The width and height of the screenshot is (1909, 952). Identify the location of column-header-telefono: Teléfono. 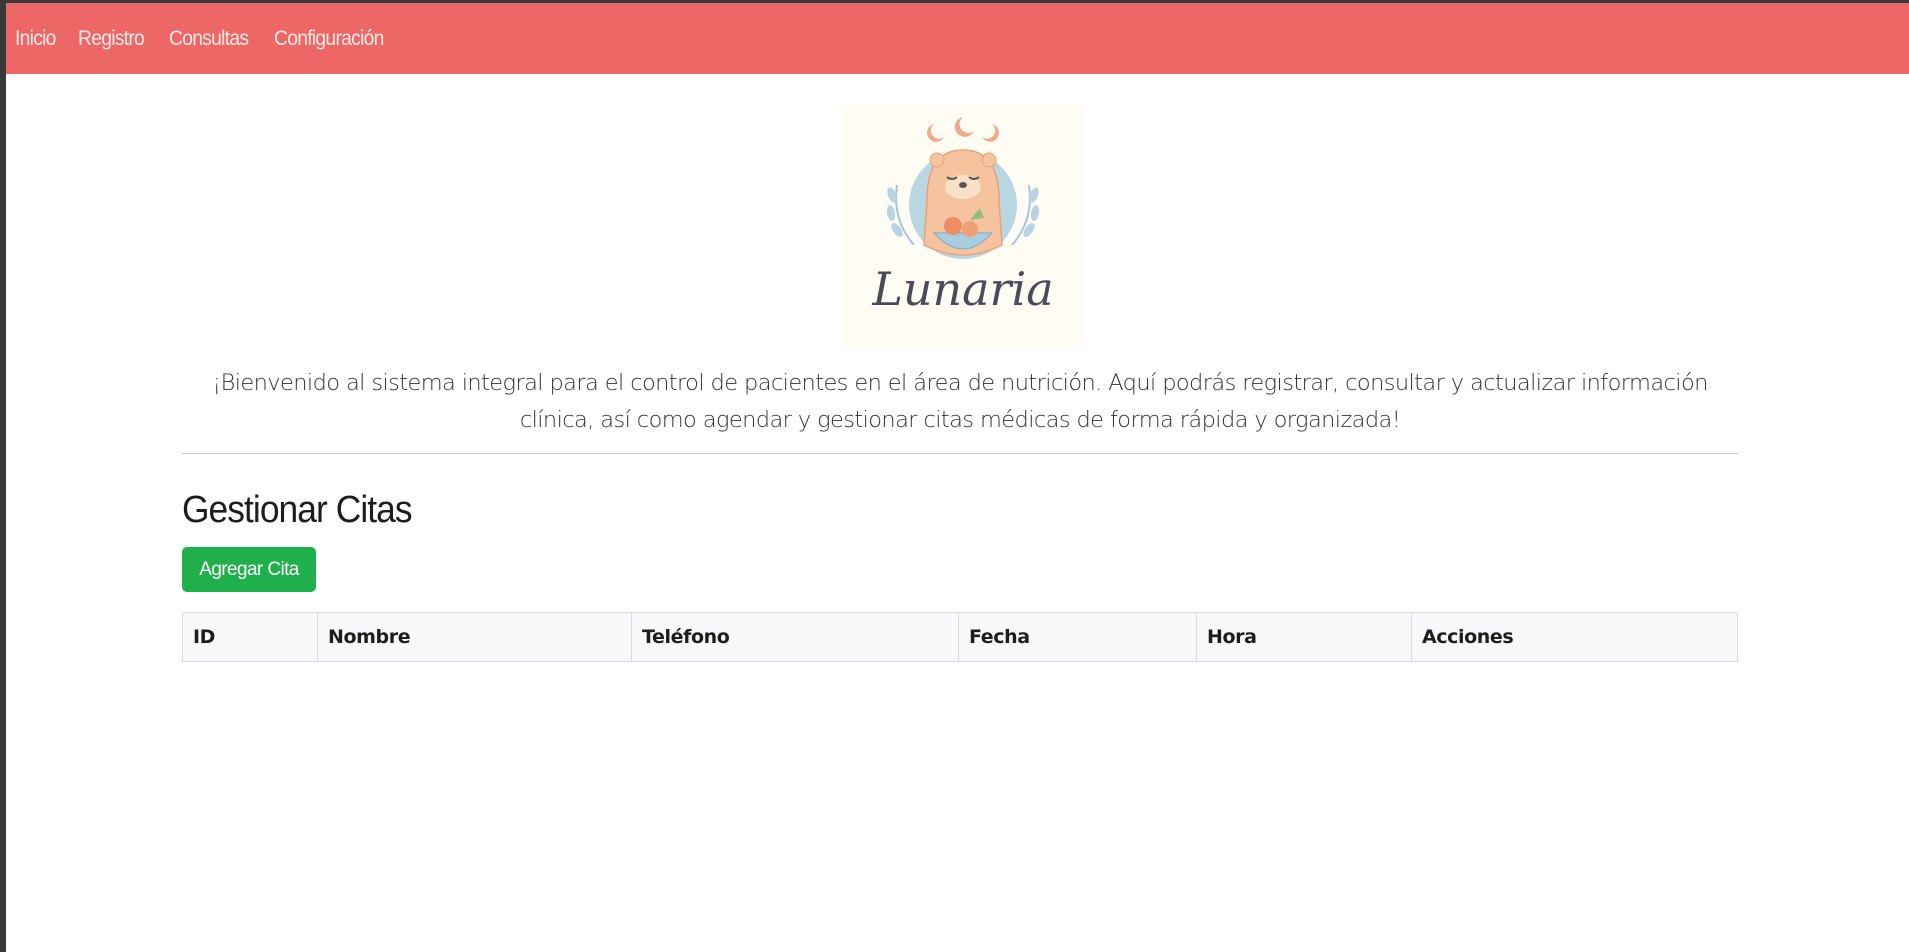
(795, 637).